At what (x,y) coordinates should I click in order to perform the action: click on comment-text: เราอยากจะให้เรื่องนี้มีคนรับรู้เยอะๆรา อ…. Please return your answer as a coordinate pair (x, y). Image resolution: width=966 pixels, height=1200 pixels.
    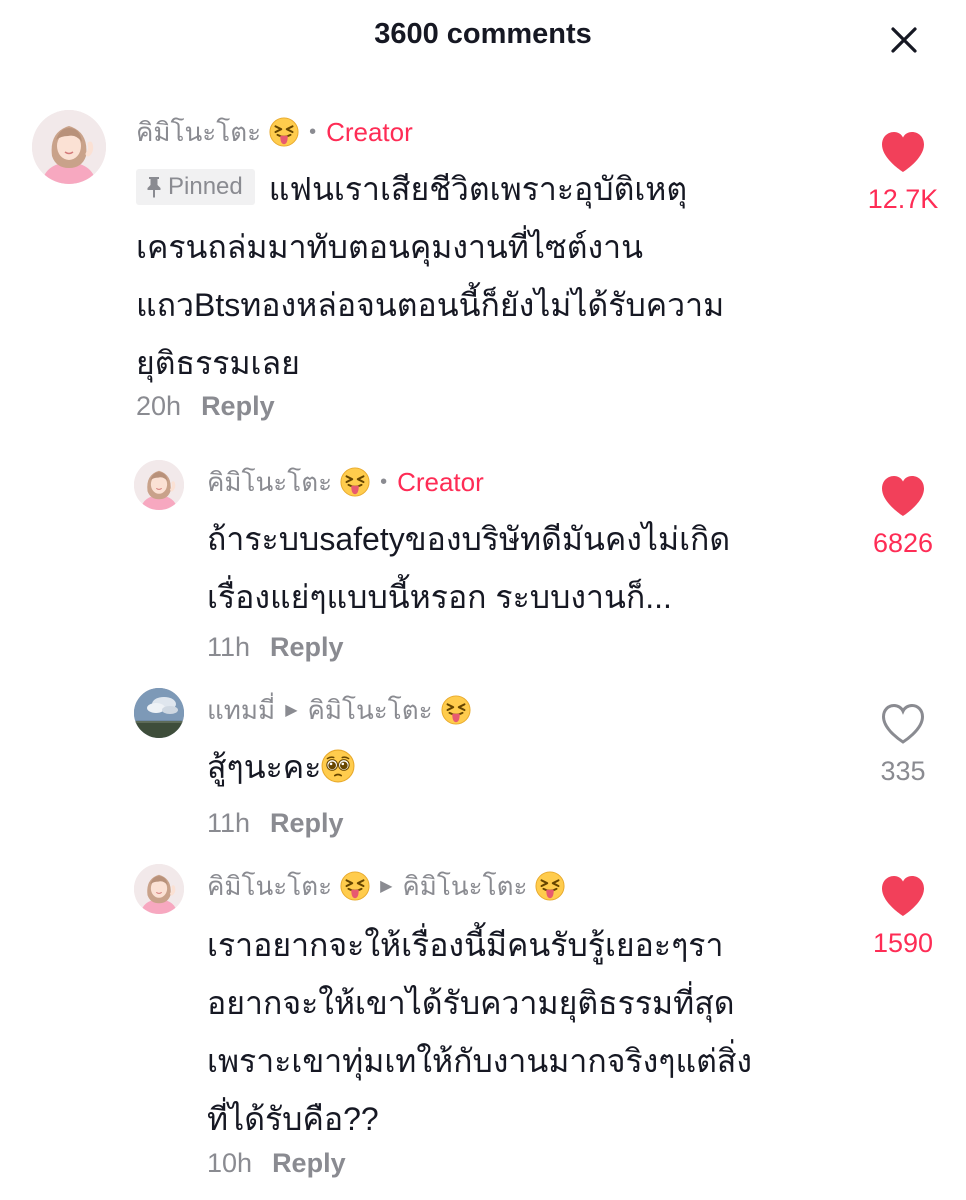
    Looking at the image, I should click on (479, 1032).